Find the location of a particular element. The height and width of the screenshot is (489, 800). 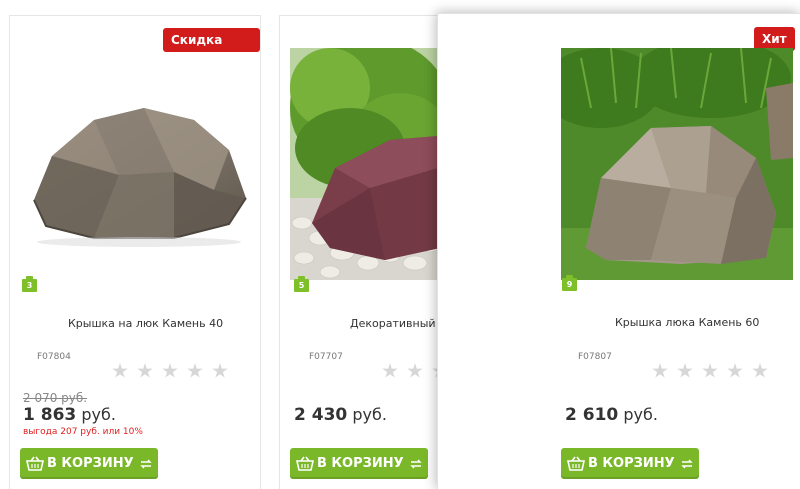

photo-count: 5 is located at coordinates (301, 285).